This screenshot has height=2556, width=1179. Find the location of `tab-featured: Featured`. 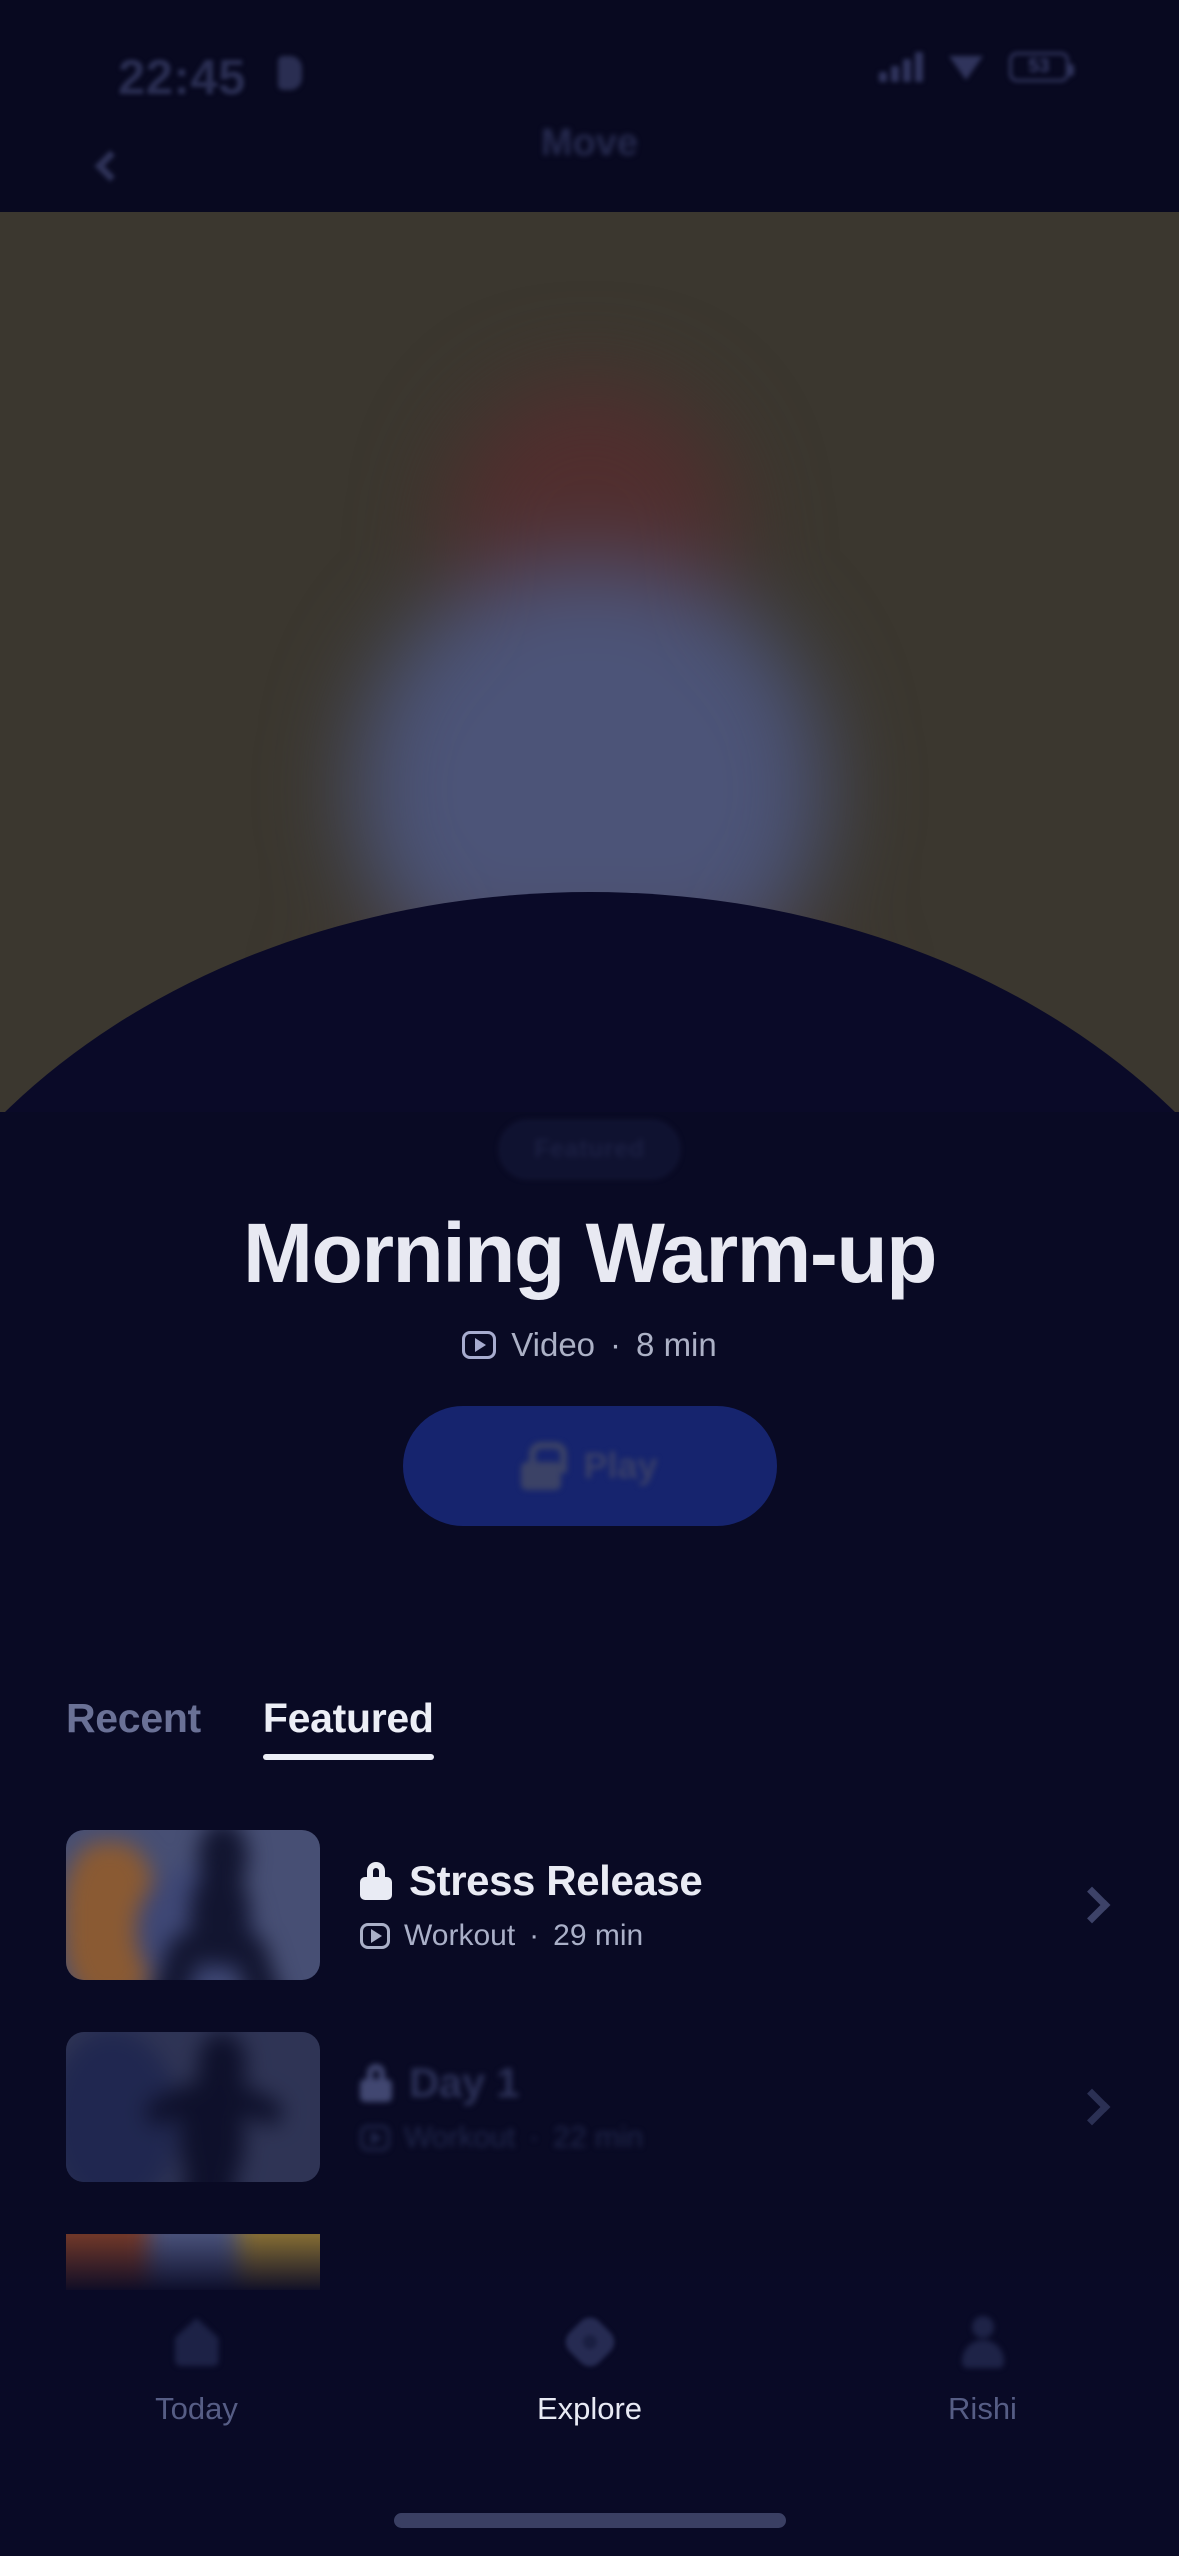

tab-featured: Featured is located at coordinates (348, 1727).